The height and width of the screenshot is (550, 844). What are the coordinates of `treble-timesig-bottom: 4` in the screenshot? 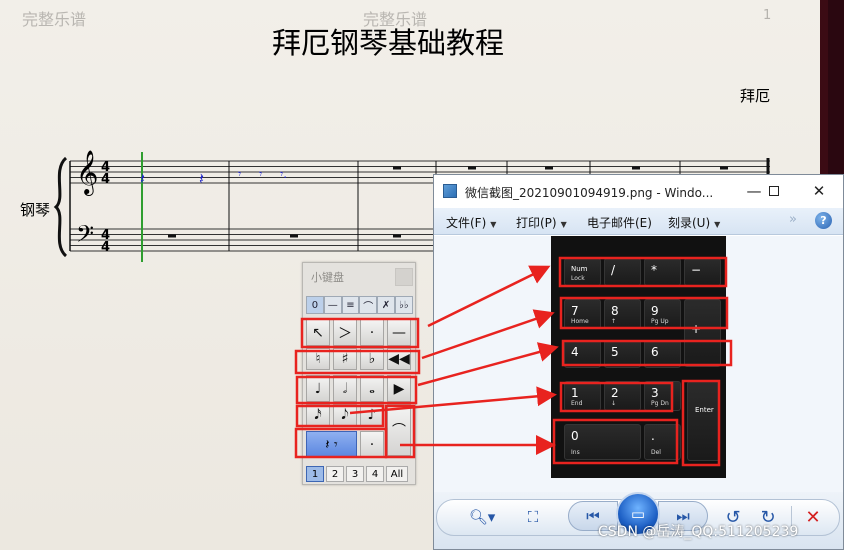 It's located at (105, 179).